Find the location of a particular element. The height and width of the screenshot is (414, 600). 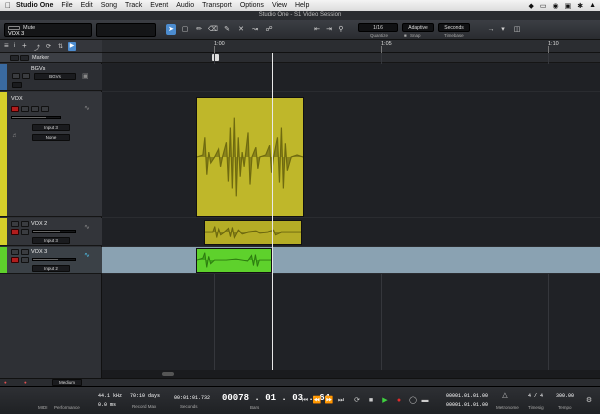

return-to-zero-icon: ⏮ is located at coordinates (305, 401).